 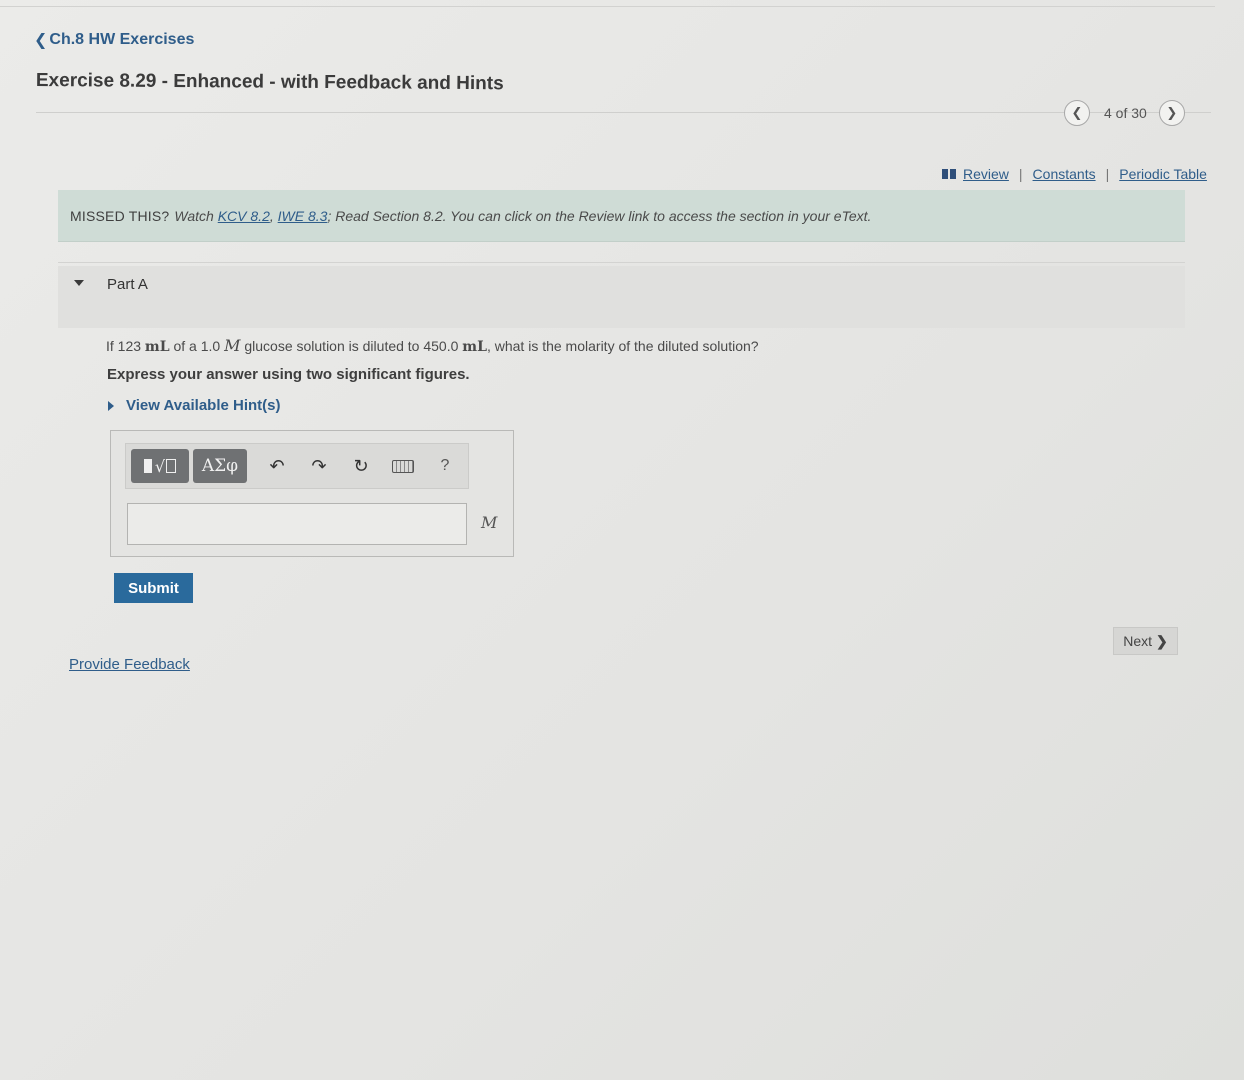 I want to click on item-count: 4 of 30, so click(x=1125, y=113).